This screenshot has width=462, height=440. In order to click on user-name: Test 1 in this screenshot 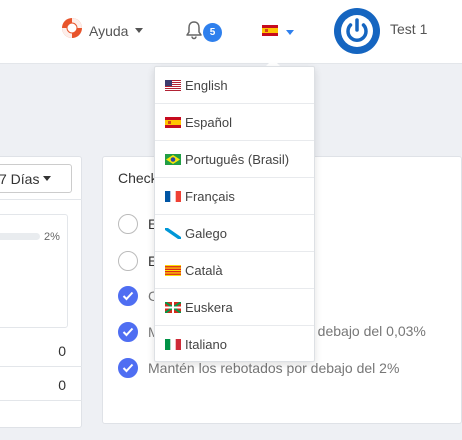, I will do `click(408, 29)`.